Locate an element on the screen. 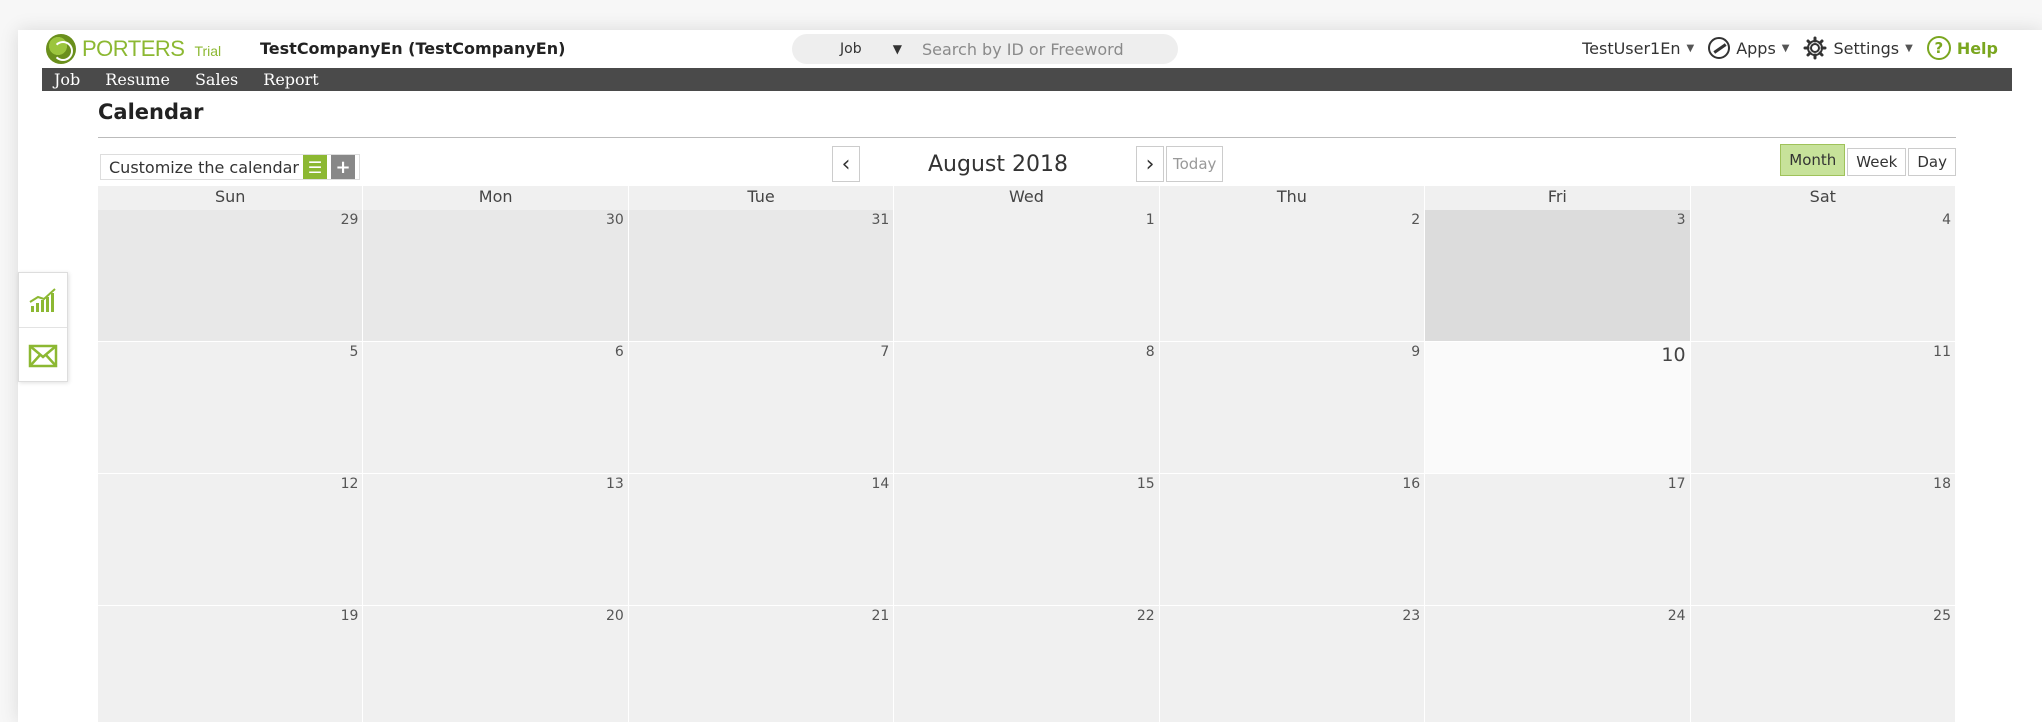  calendar-day: 17 is located at coordinates (1558, 540).